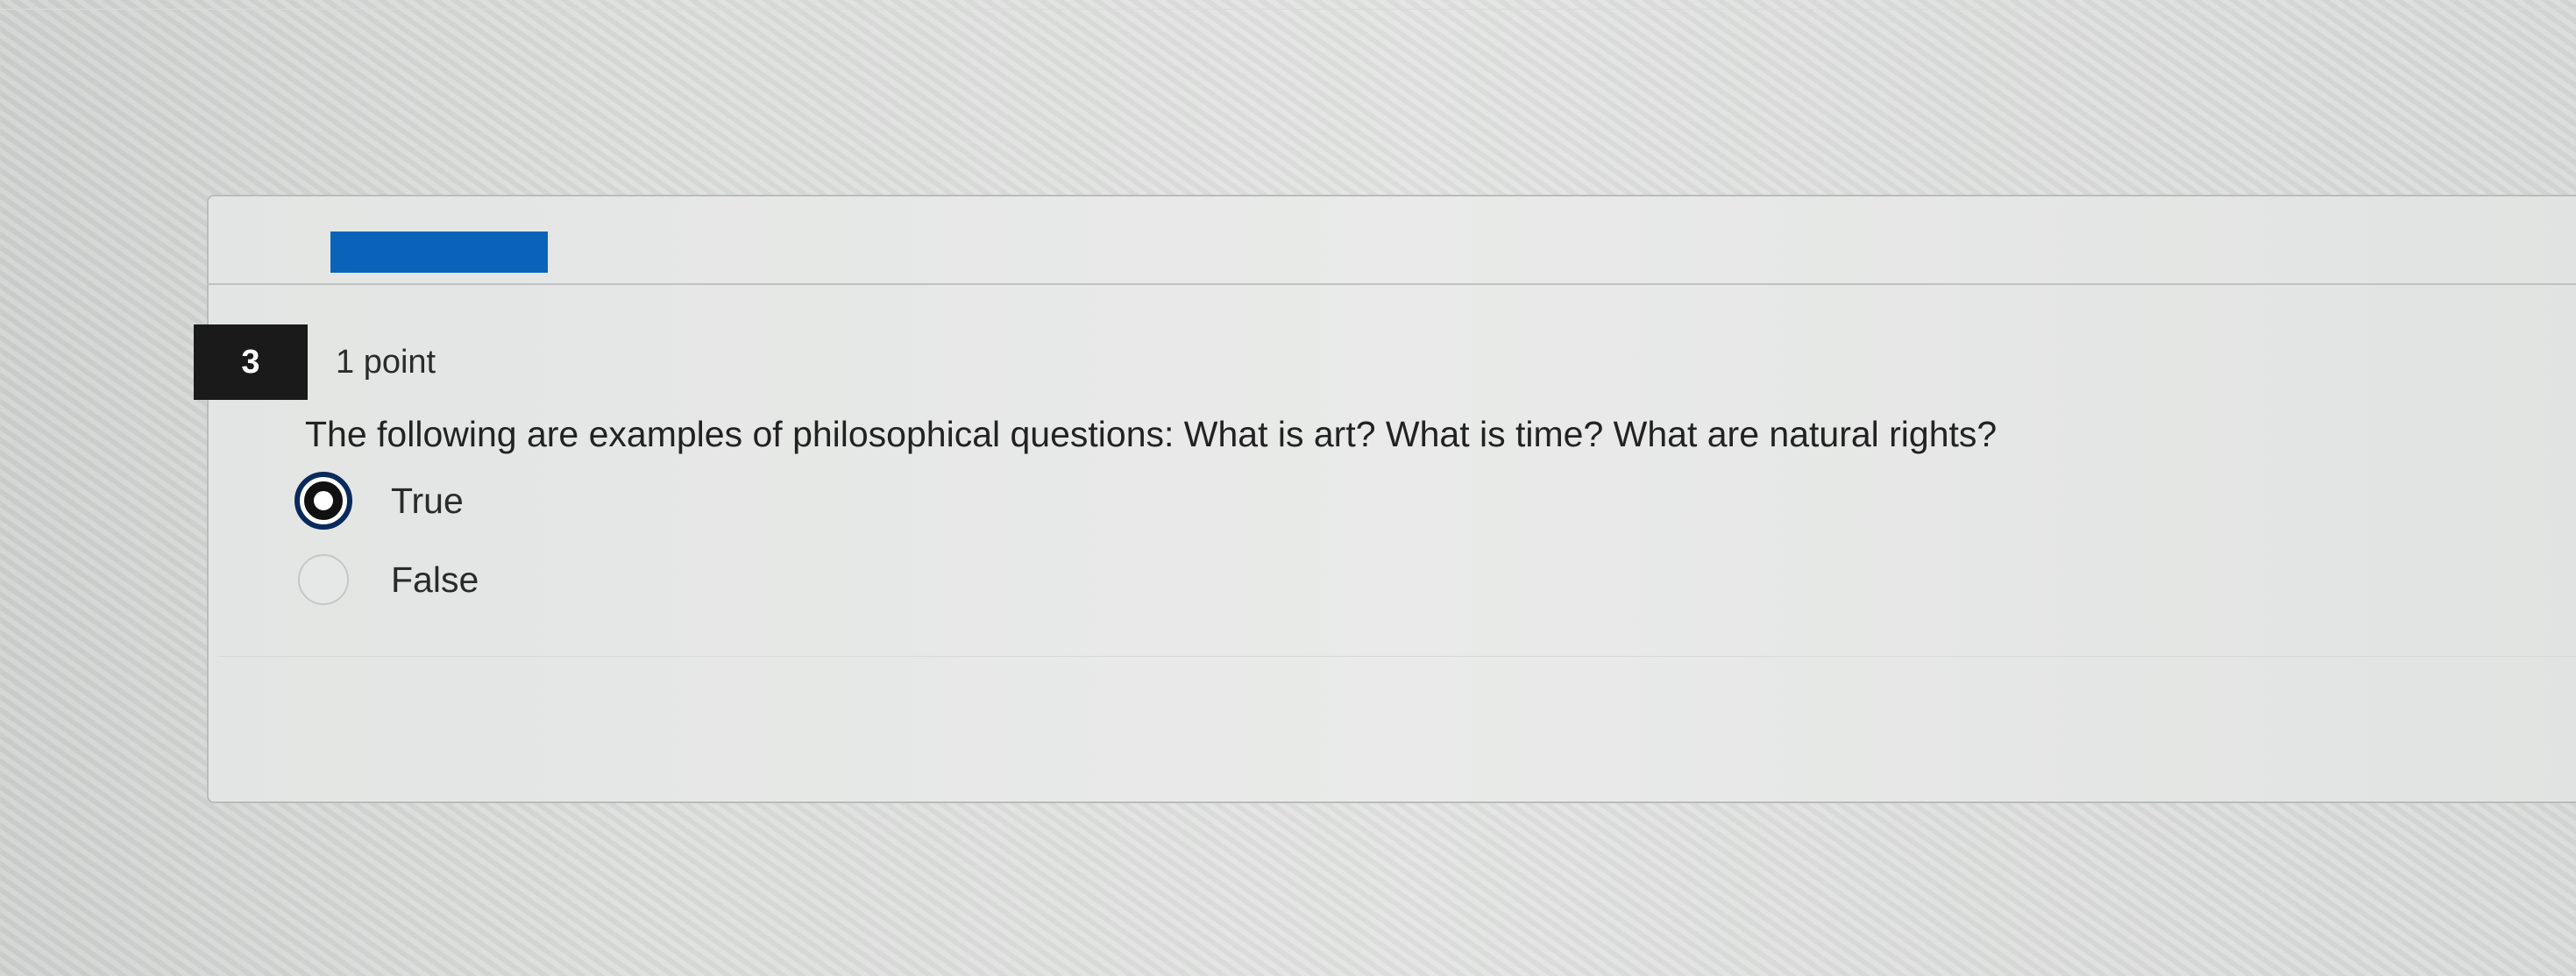 Image resolution: width=2576 pixels, height=976 pixels. I want to click on option-false: False, so click(387, 579).